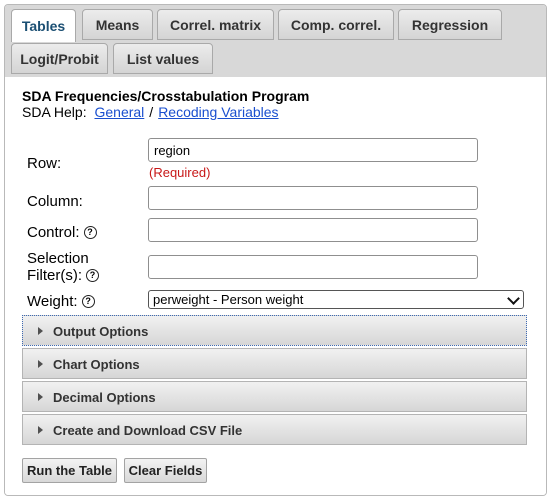 The image size is (551, 500). What do you see at coordinates (55, 201) in the screenshot?
I see `column-label: Column:` at bounding box center [55, 201].